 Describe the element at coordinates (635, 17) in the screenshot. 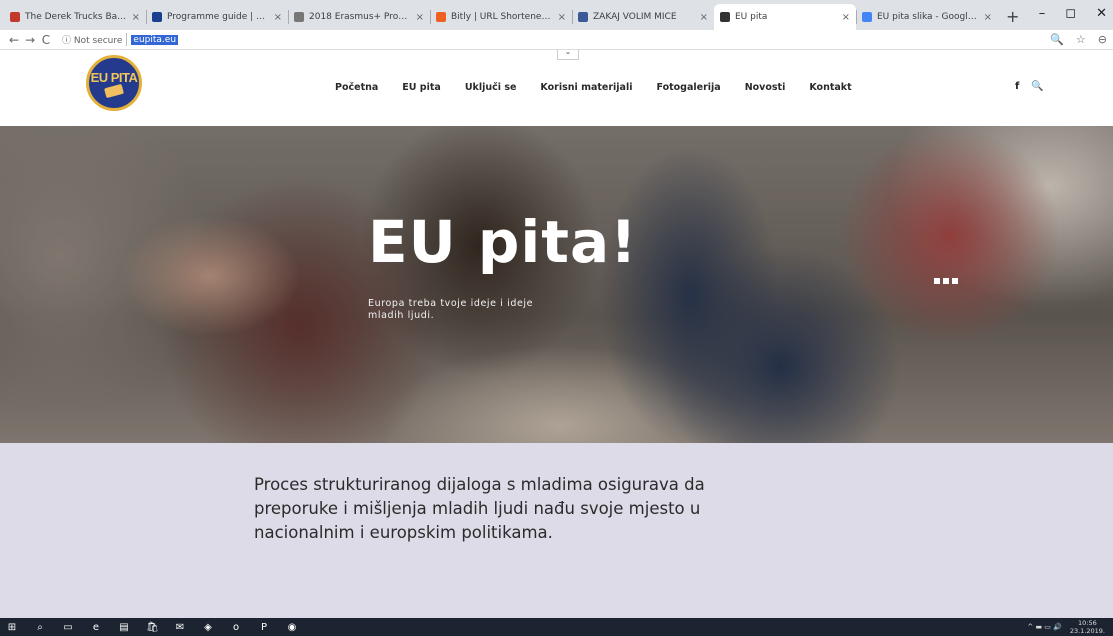

I see `tab-title: ZAKAJ VOLIM MICE` at that location.